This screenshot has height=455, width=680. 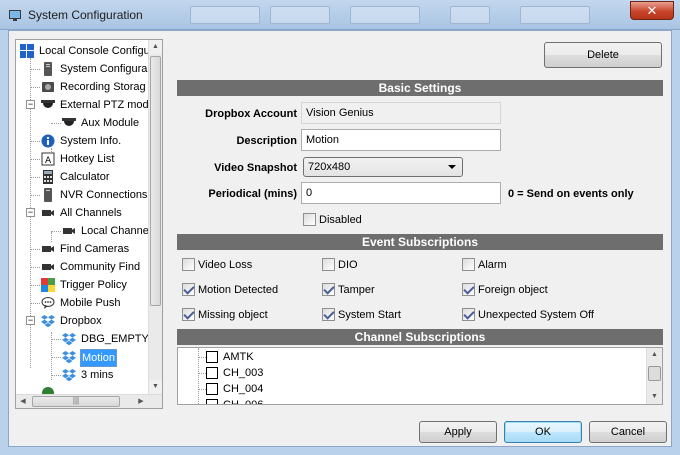 What do you see at coordinates (652, 10) in the screenshot?
I see `close-button: ✕` at bounding box center [652, 10].